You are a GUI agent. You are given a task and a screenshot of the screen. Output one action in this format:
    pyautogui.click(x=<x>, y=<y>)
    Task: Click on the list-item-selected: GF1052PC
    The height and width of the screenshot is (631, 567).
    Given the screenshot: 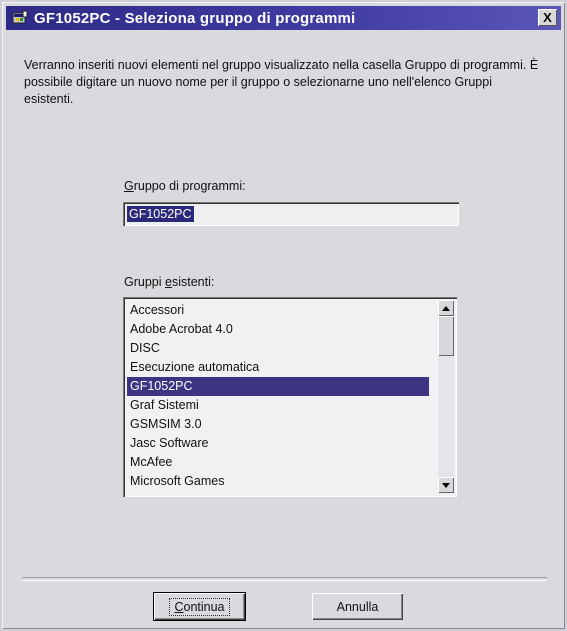 What is the action you would take?
    pyautogui.click(x=278, y=386)
    